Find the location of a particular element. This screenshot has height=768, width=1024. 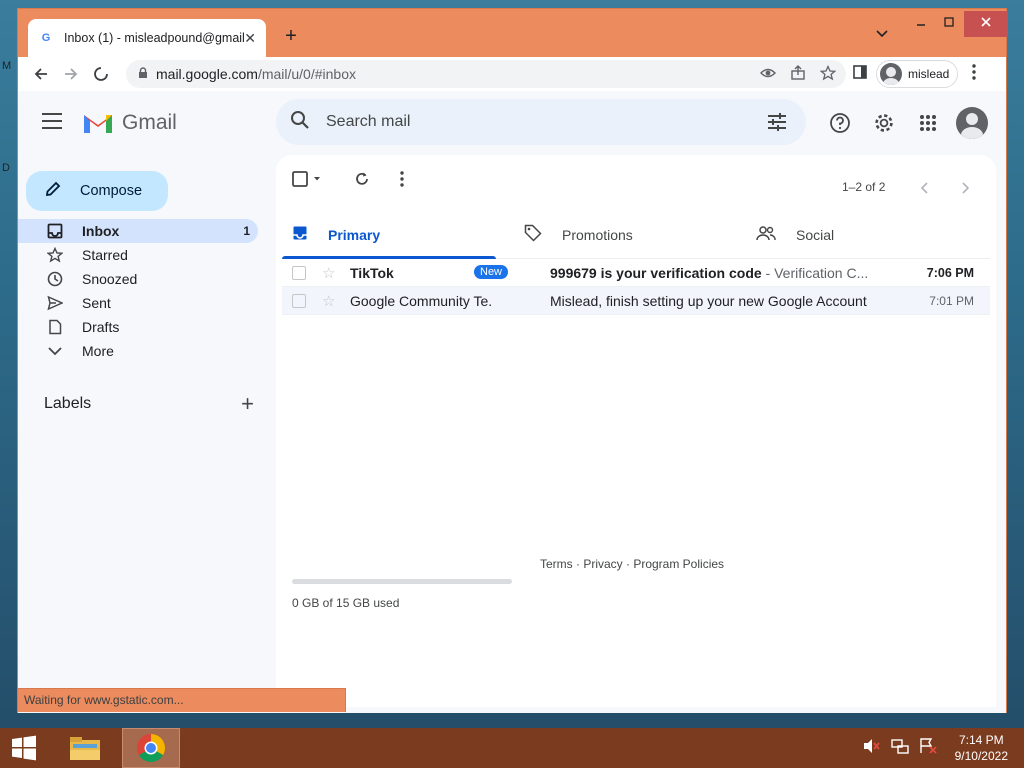

sidebar-item-snoozed: Snoozed is located at coordinates (138, 279).